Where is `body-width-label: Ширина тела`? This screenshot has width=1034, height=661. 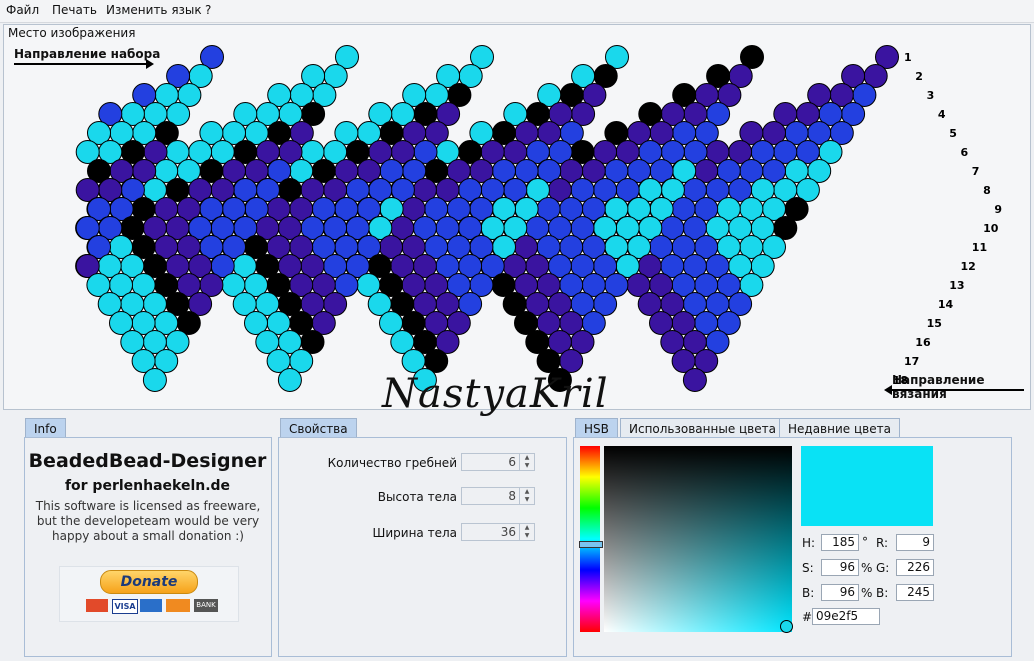
body-width-label: Ширина тела is located at coordinates (414, 533).